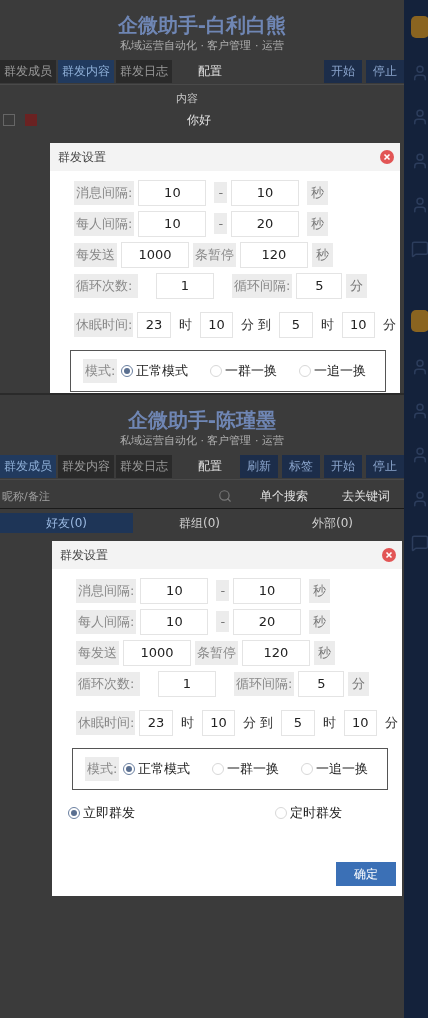  Describe the element at coordinates (284, 496) in the screenshot. I see `search-action: 单个搜索` at that location.